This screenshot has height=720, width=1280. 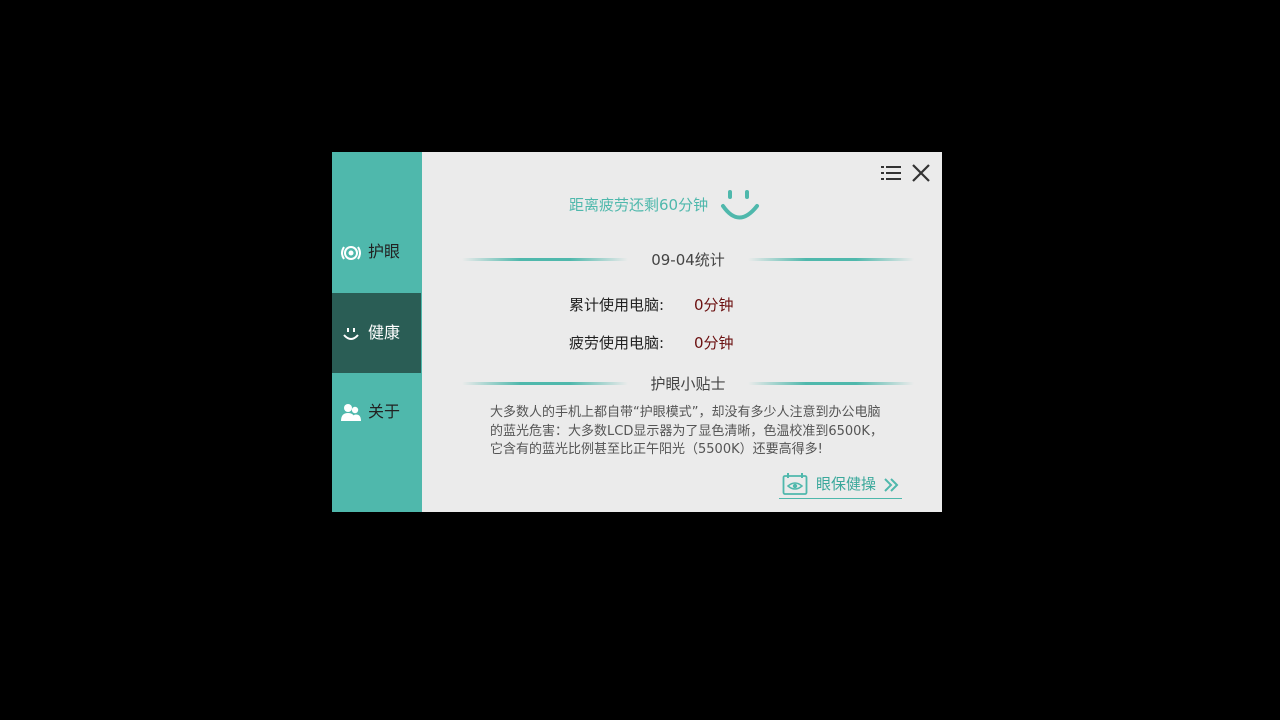 I want to click on stats-divider: 09-04统计, so click(x=688, y=260).